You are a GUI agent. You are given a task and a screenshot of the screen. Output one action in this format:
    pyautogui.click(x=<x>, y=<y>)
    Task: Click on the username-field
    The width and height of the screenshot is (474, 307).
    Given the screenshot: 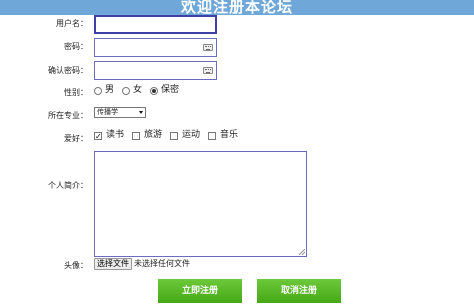 What is the action you would take?
    pyautogui.click(x=155, y=29)
    